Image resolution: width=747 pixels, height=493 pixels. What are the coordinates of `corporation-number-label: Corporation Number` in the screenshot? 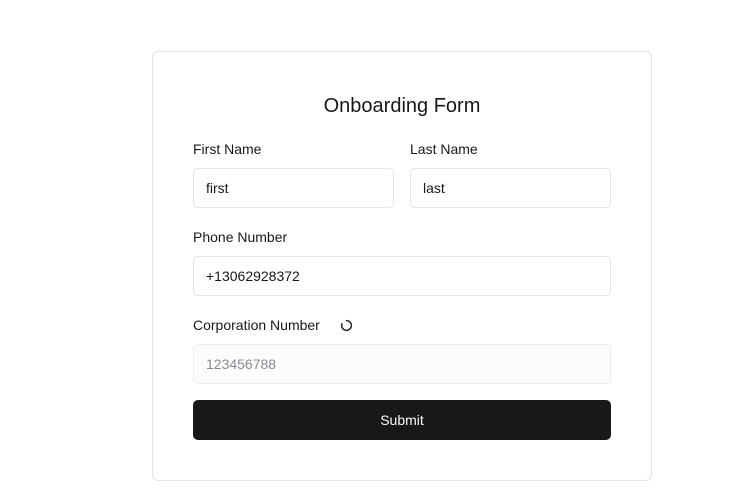 It's located at (256, 325).